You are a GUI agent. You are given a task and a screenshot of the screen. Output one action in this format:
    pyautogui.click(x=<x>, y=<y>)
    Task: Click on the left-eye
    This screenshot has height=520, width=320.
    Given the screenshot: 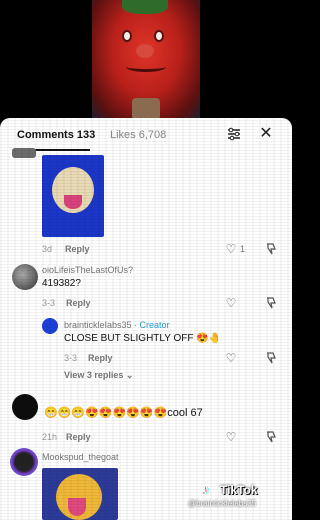 What is the action you would take?
    pyautogui.click(x=127, y=36)
    